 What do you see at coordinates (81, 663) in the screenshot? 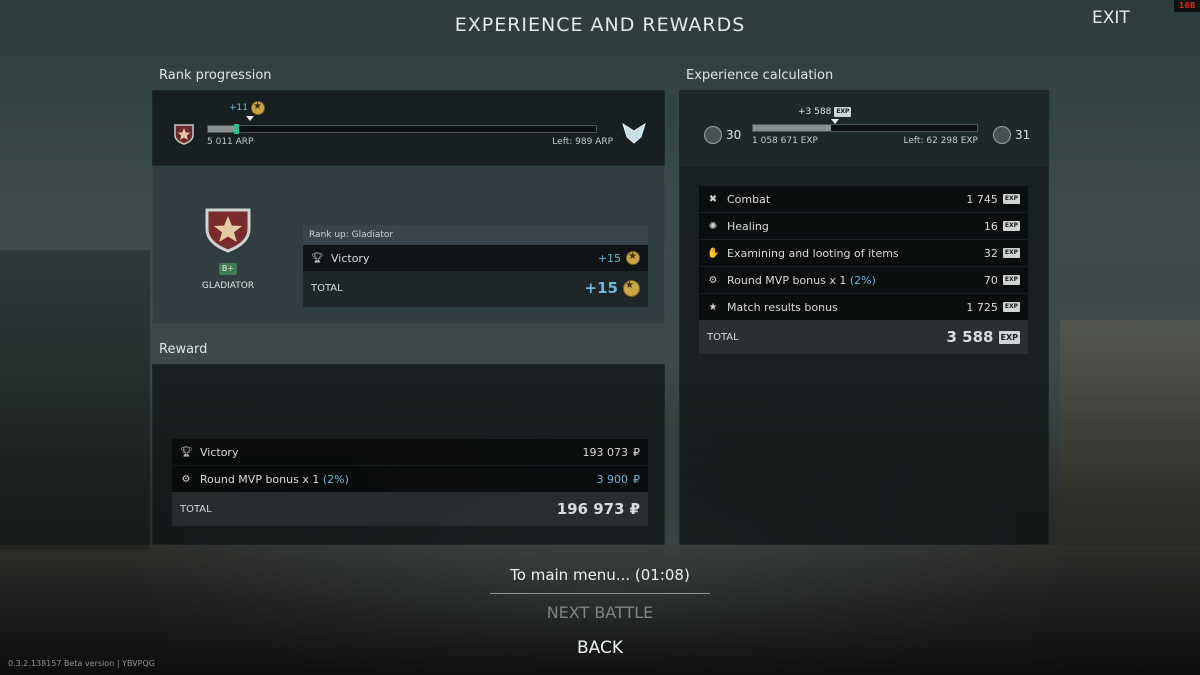
I see `version-label: 0.3.2.138157 Beta version | YBVPQG` at bounding box center [81, 663].